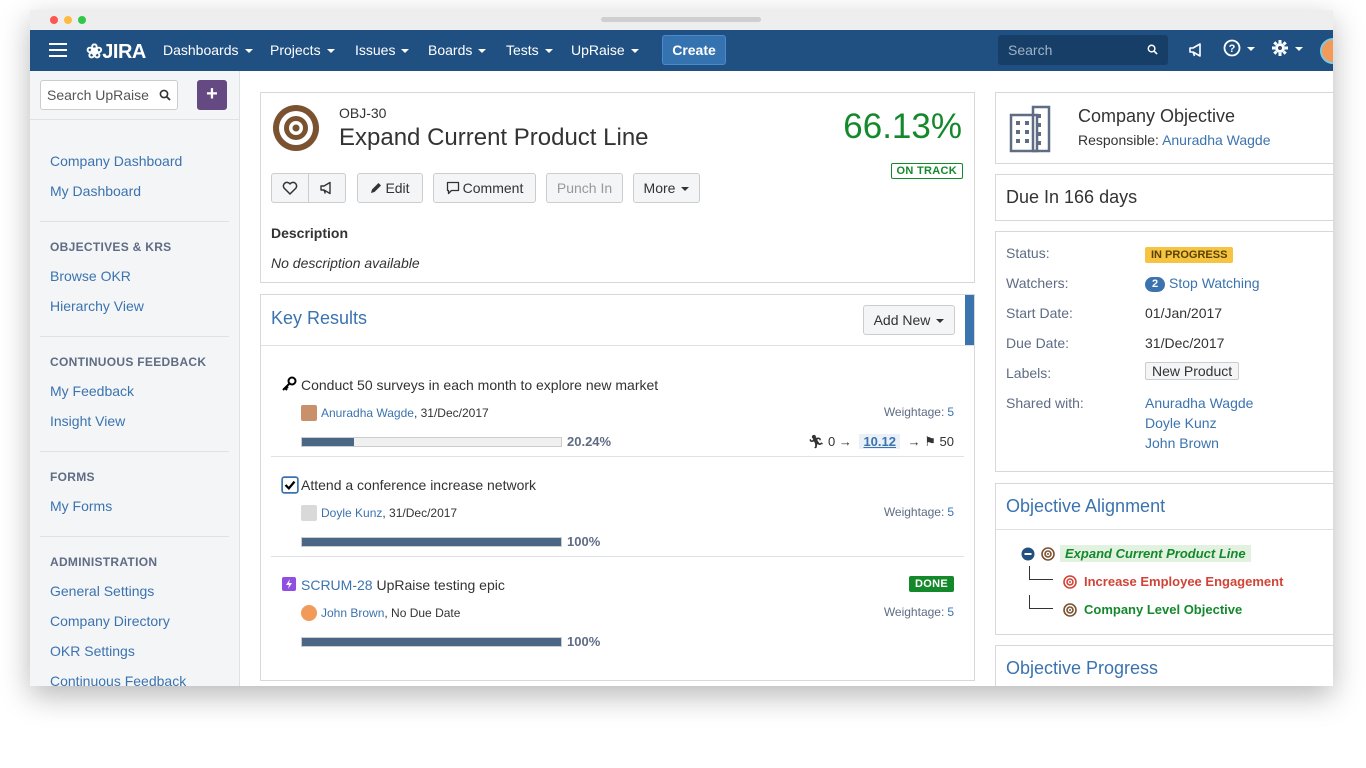 Image resolution: width=1366 pixels, height=768 pixels. Describe the element at coordinates (97, 306) in the screenshot. I see `sidebar-item-hierarchy-view: Hierarchy View` at that location.